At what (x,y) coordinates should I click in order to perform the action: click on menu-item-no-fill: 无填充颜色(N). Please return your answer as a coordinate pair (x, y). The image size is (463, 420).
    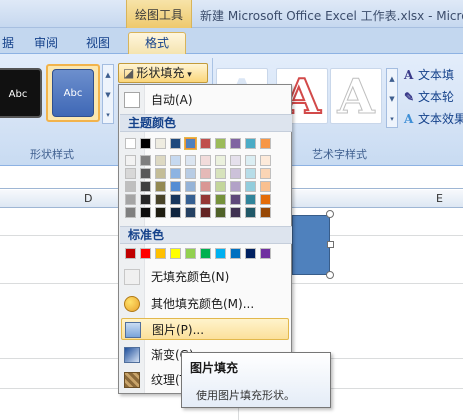
    Looking at the image, I should click on (205, 277).